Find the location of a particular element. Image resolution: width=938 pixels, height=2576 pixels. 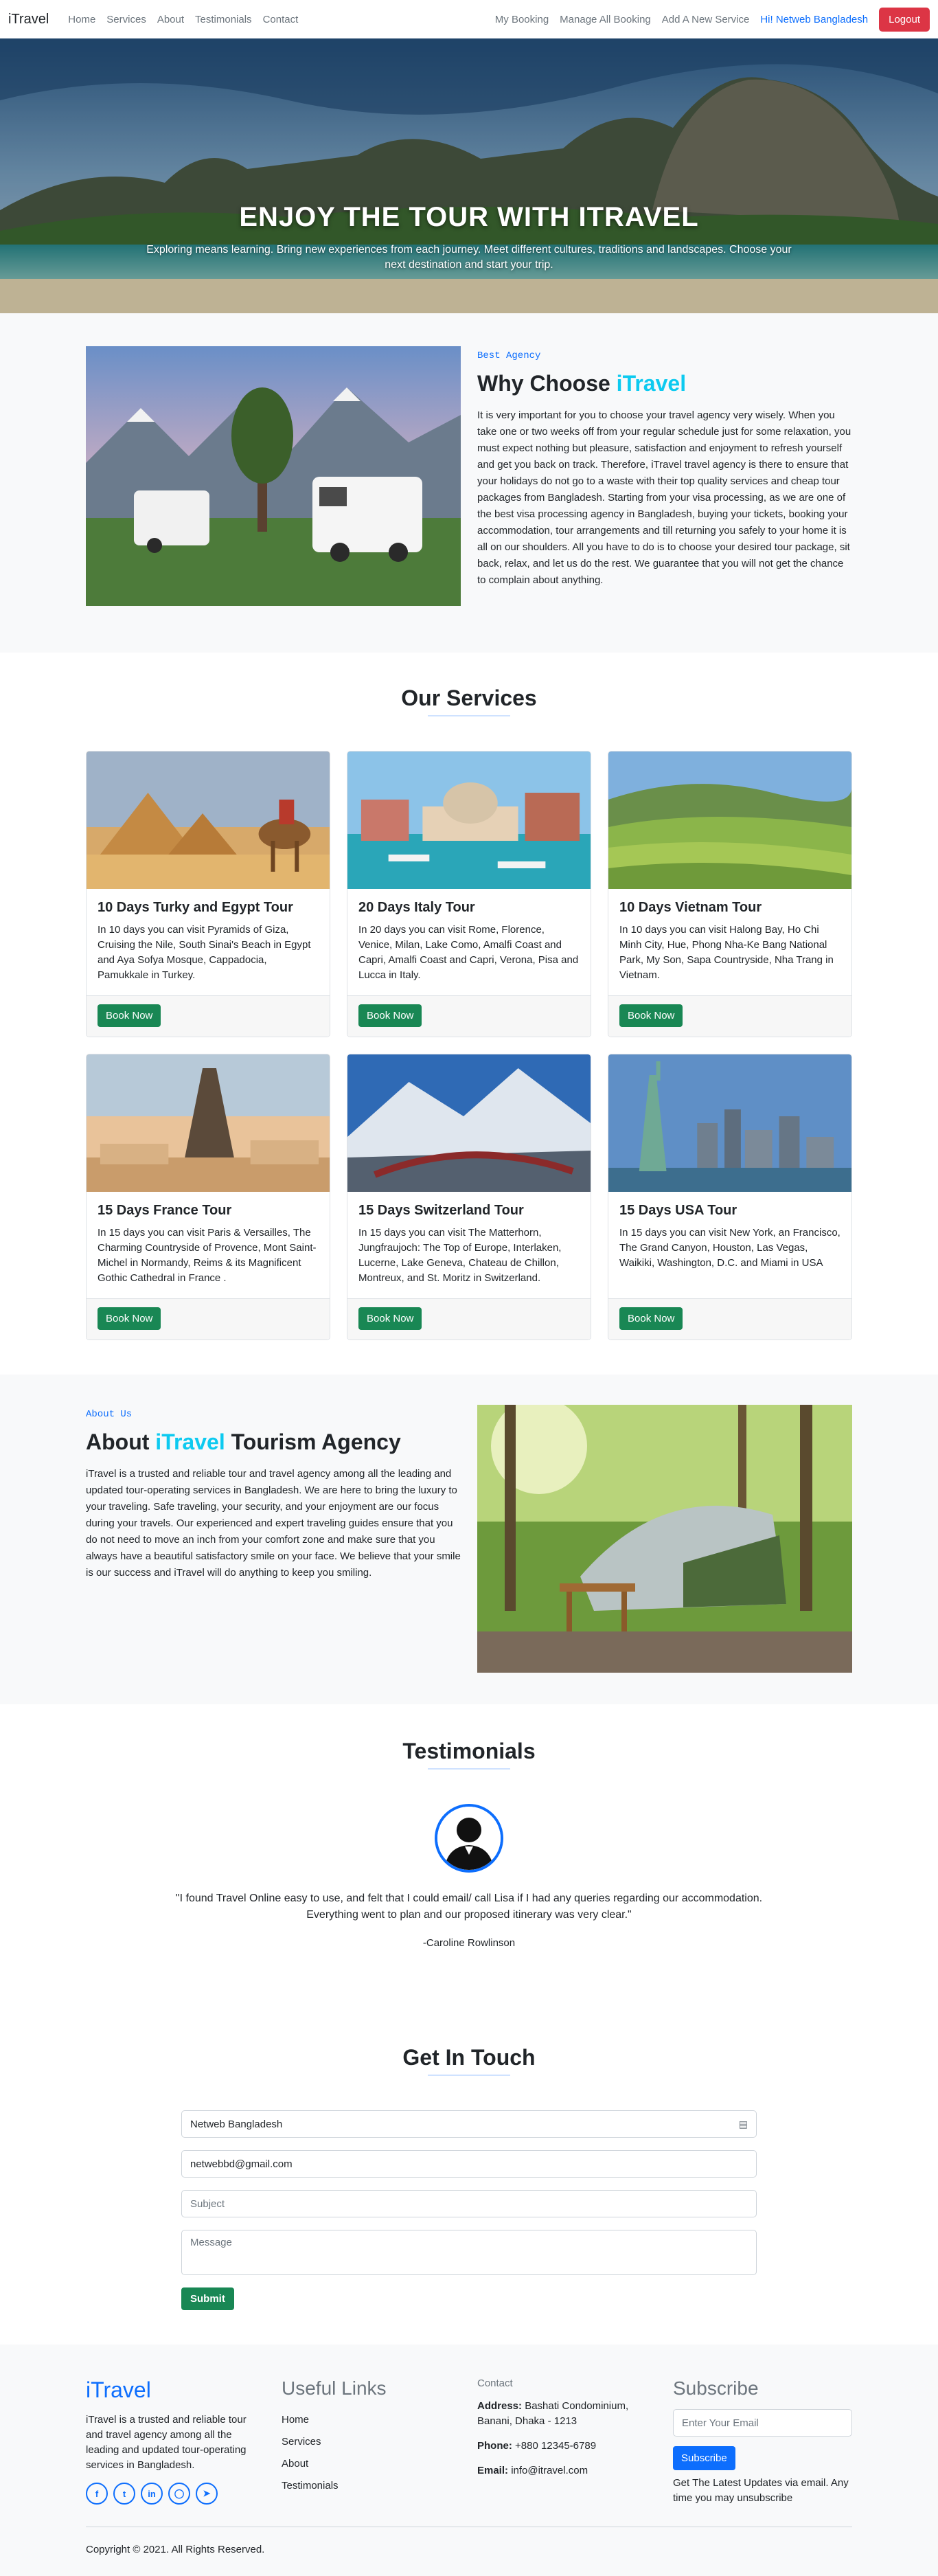

footer-brand: iTravel is located at coordinates (175, 2390).